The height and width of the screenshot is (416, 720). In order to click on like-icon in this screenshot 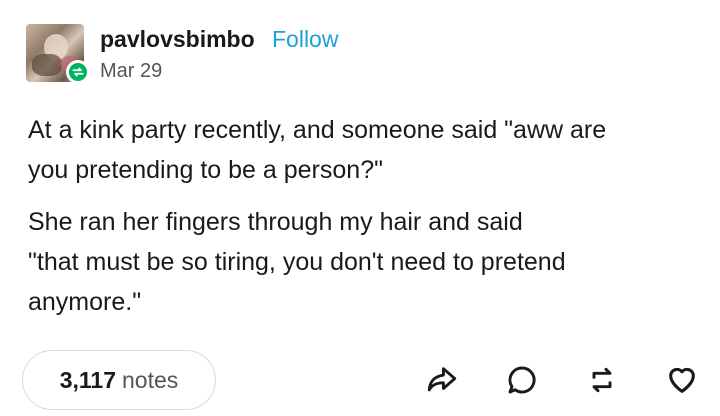, I will do `click(682, 380)`.